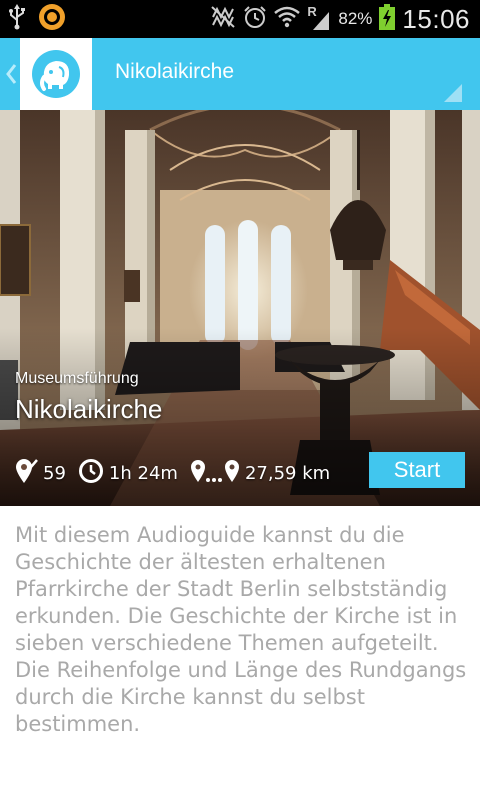 The image size is (480, 800). Describe the element at coordinates (89, 409) in the screenshot. I see `tour-title: Nikolaikirche` at that location.